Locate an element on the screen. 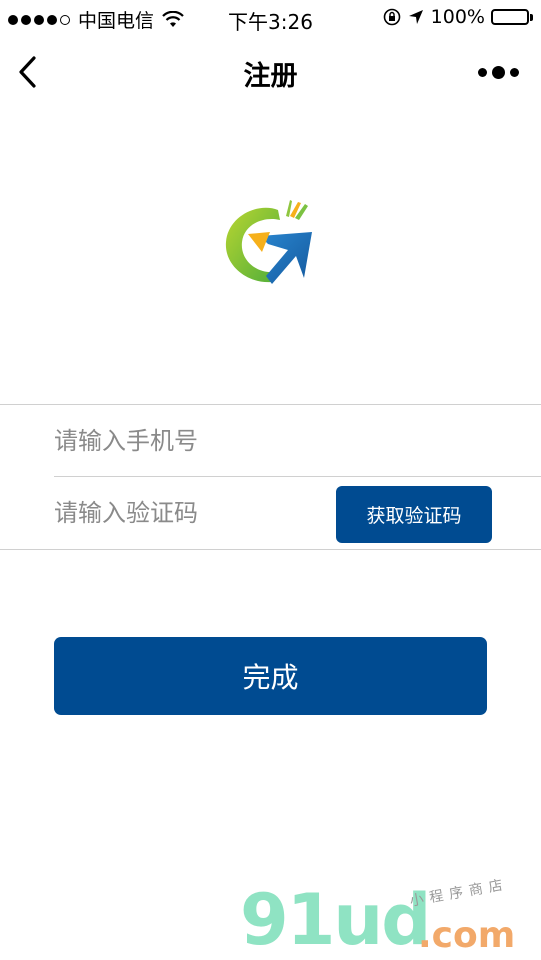 The height and width of the screenshot is (960, 541). page-title: 注册 is located at coordinates (270, 76).